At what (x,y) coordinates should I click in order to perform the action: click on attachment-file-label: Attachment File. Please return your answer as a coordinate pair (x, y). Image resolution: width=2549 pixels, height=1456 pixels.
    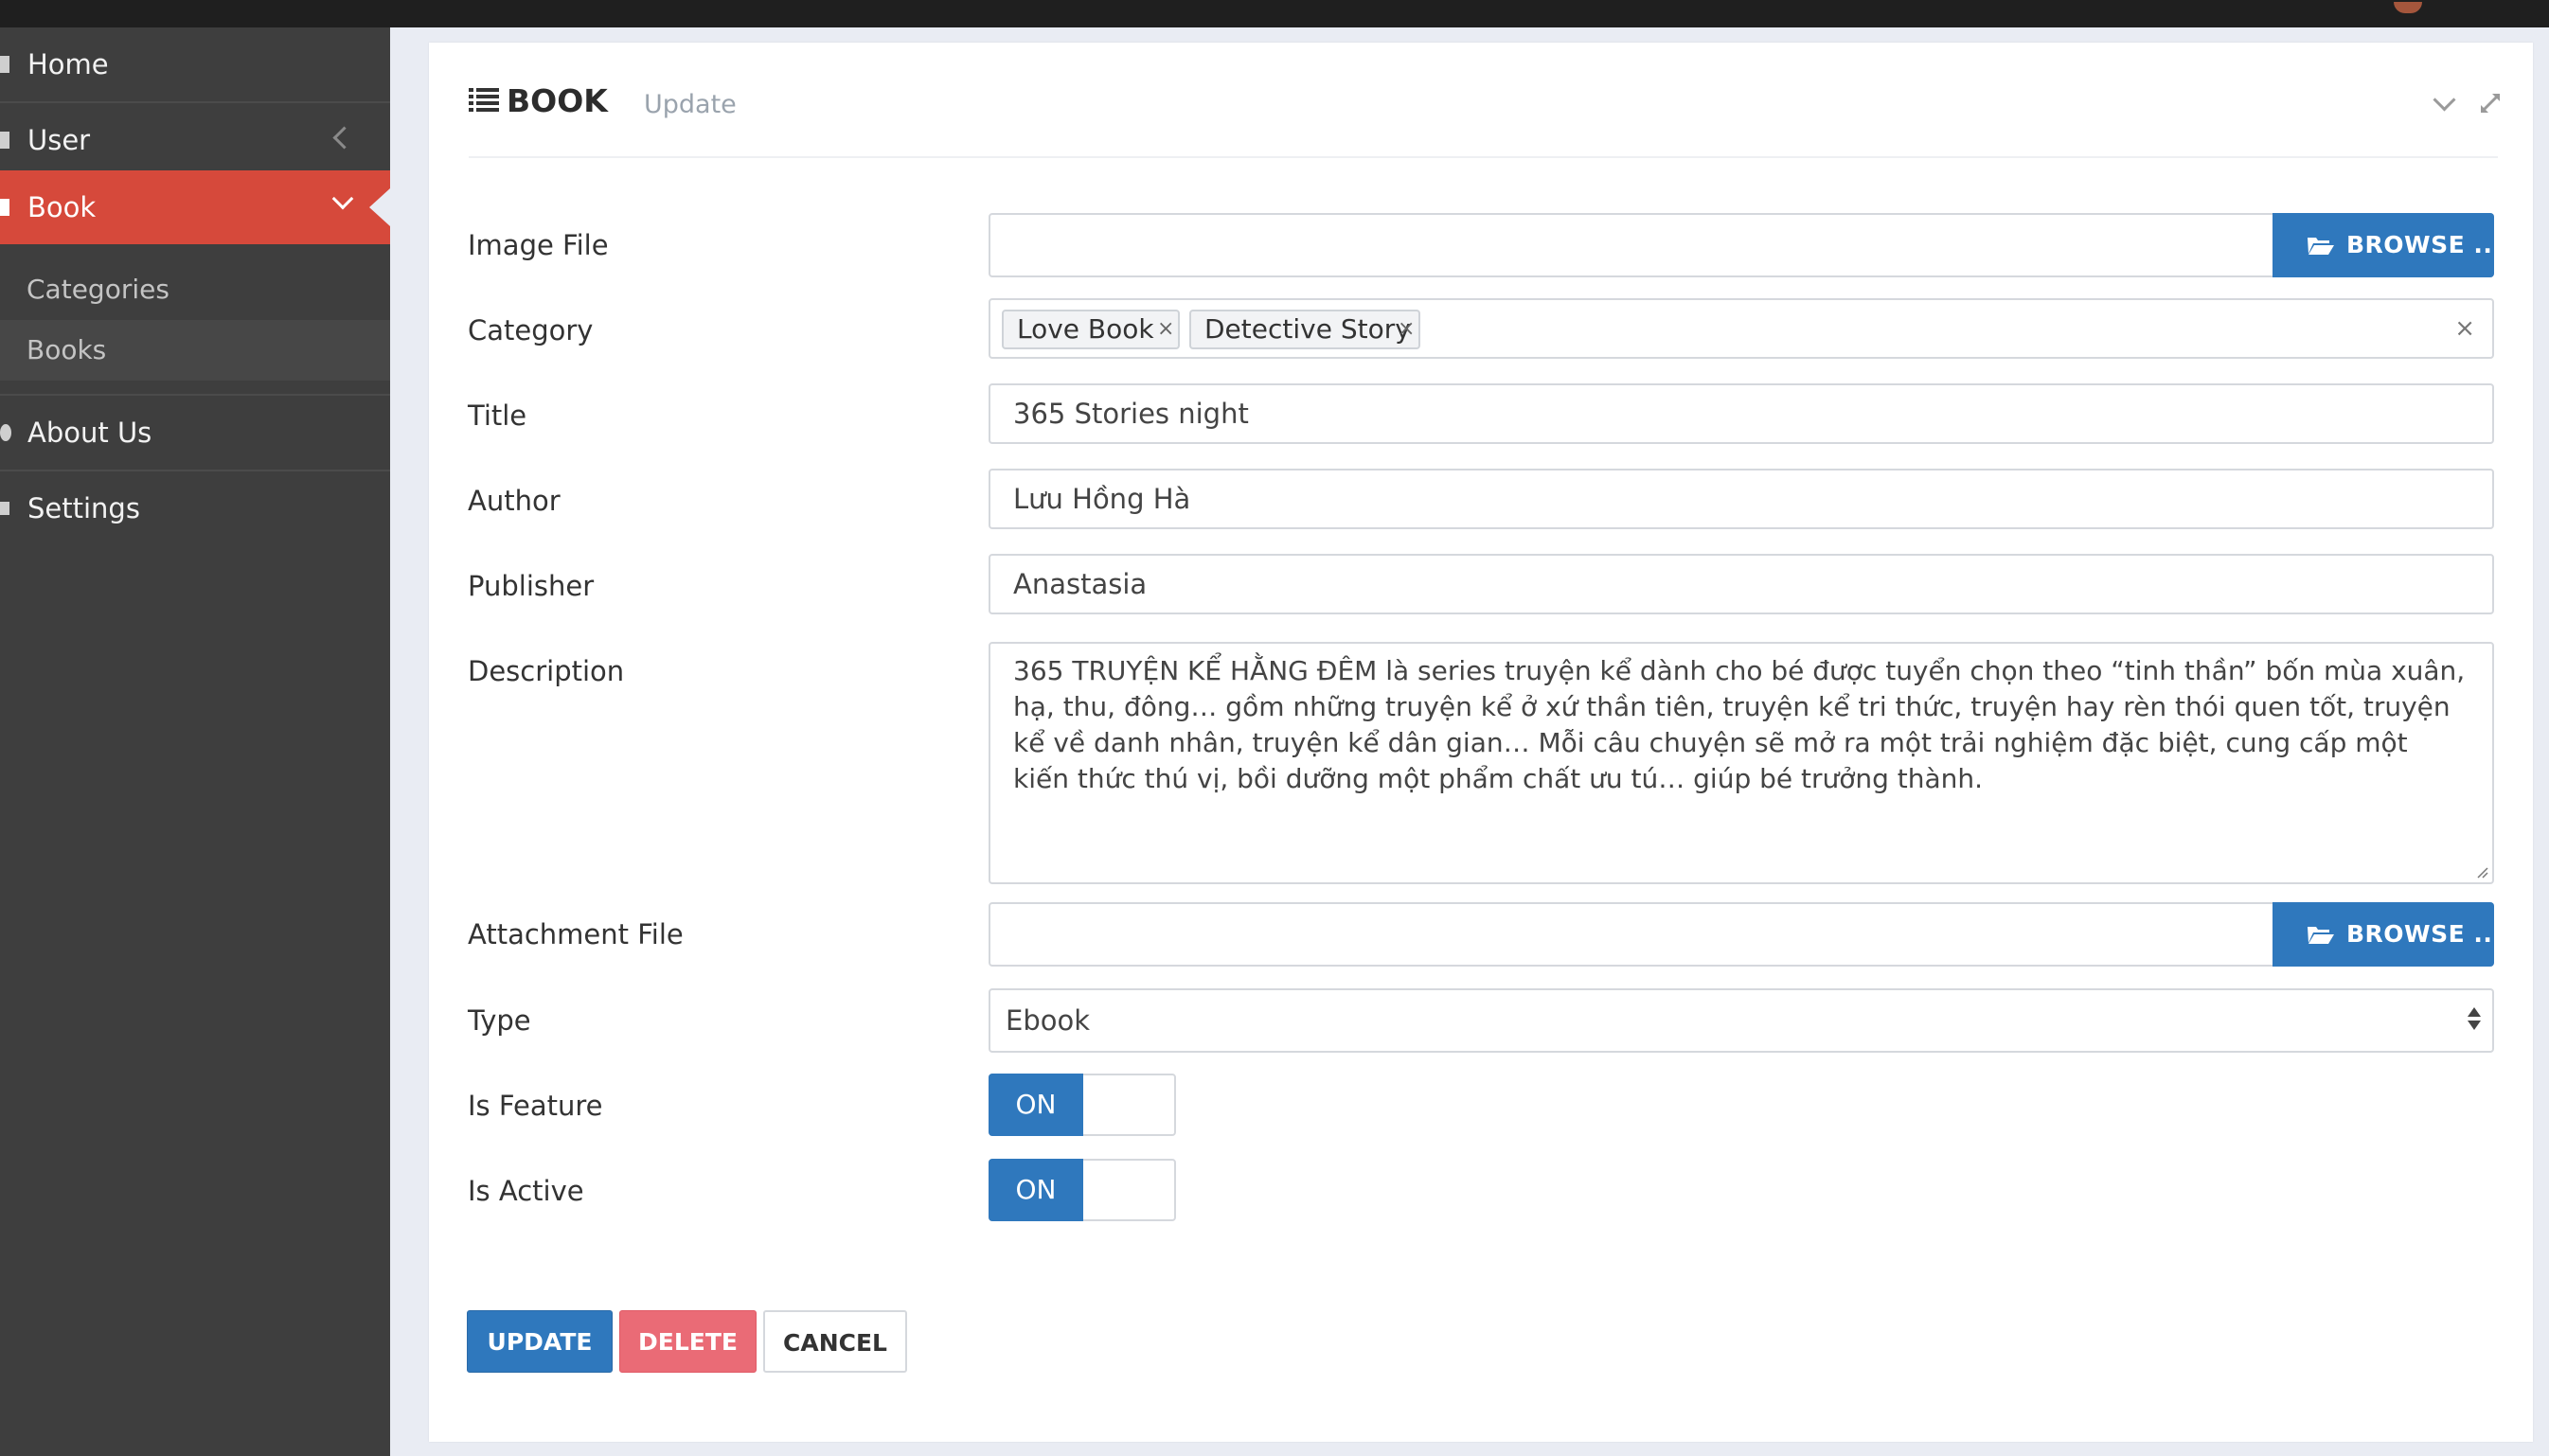
    Looking at the image, I should click on (576, 934).